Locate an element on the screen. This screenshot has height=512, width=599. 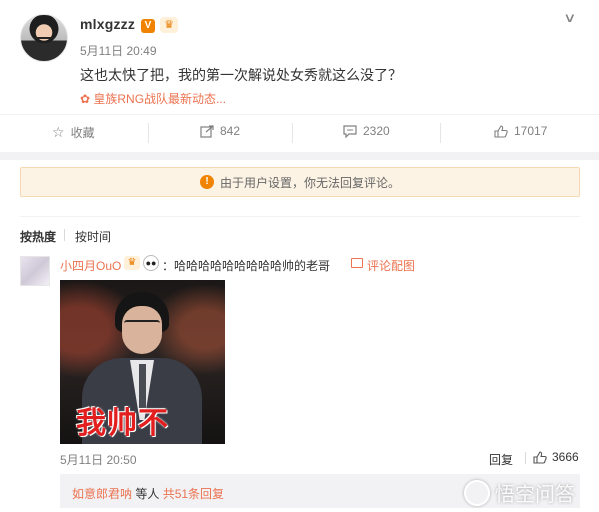
post-author-name: mlxgzzz is located at coordinates (107, 24).